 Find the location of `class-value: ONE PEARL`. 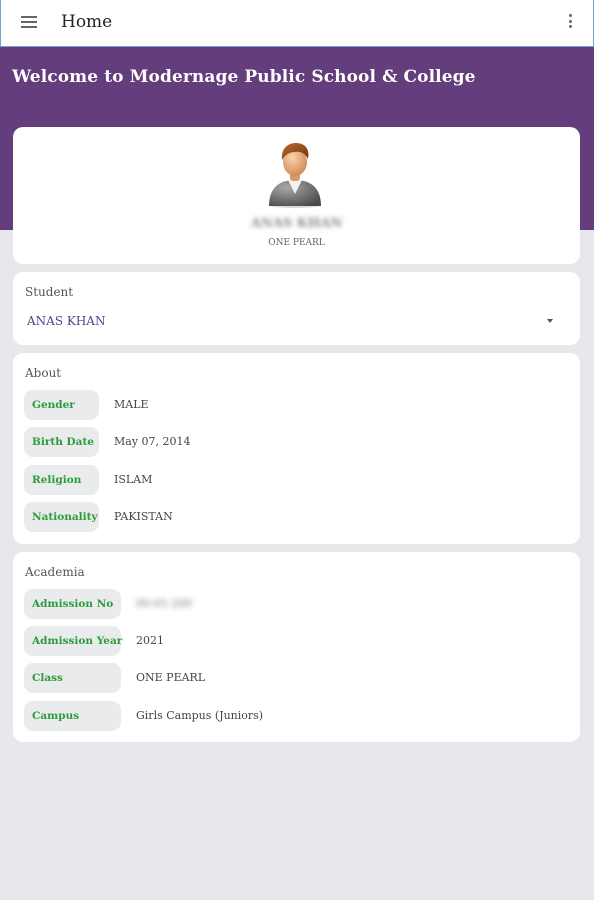

class-value: ONE PEARL is located at coordinates (171, 677).